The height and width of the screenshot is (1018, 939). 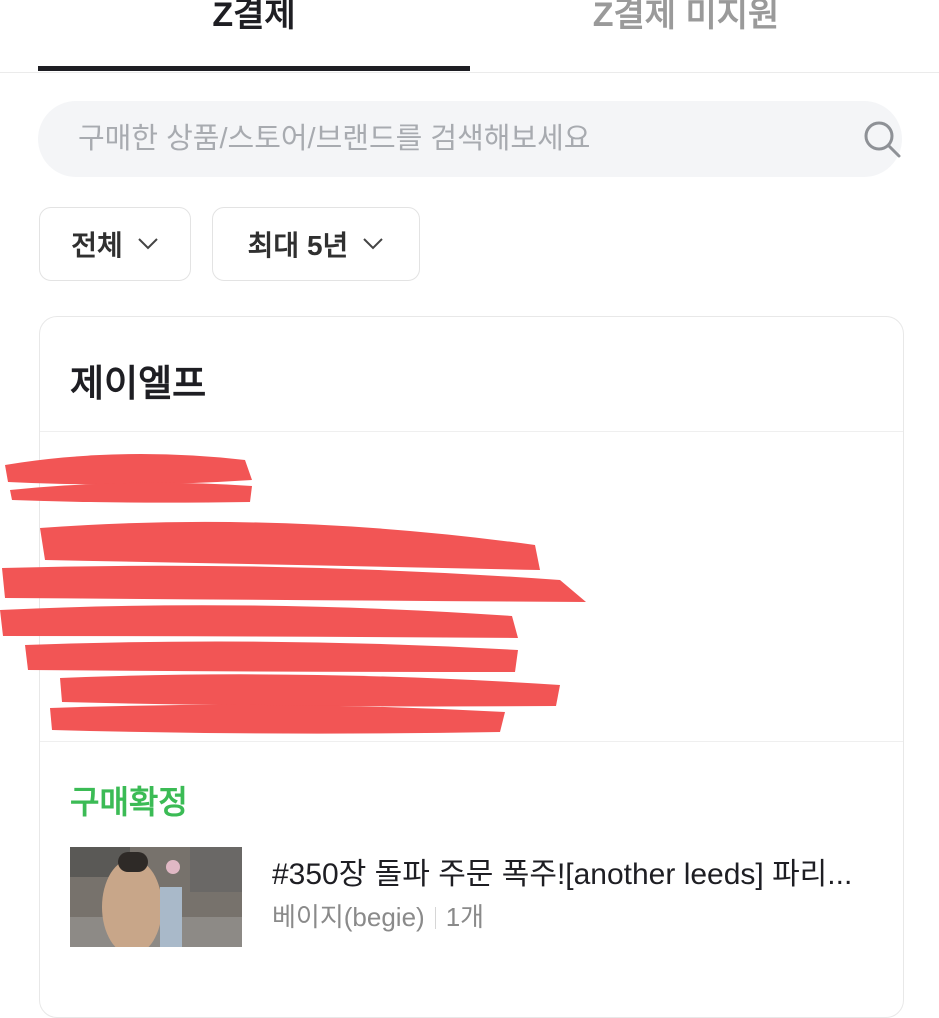 What do you see at coordinates (348, 917) in the screenshot?
I see `product-option: 베이지(begie)` at bounding box center [348, 917].